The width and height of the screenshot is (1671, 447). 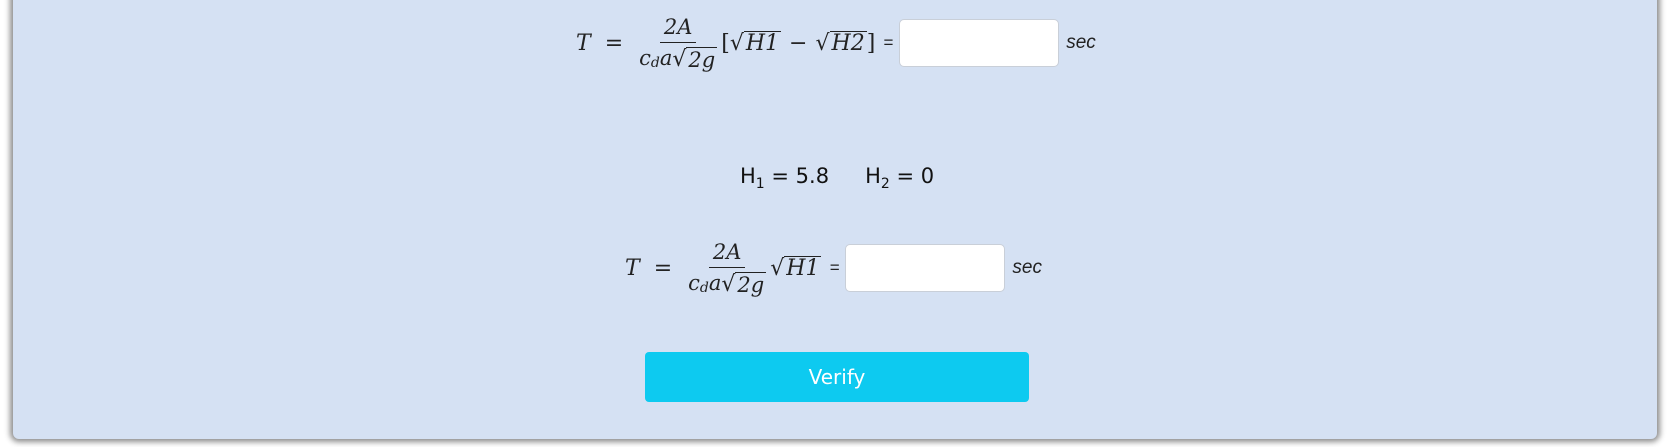 What do you see at coordinates (655, 62) in the screenshot?
I see `formula1-den-c-sub: d` at bounding box center [655, 62].